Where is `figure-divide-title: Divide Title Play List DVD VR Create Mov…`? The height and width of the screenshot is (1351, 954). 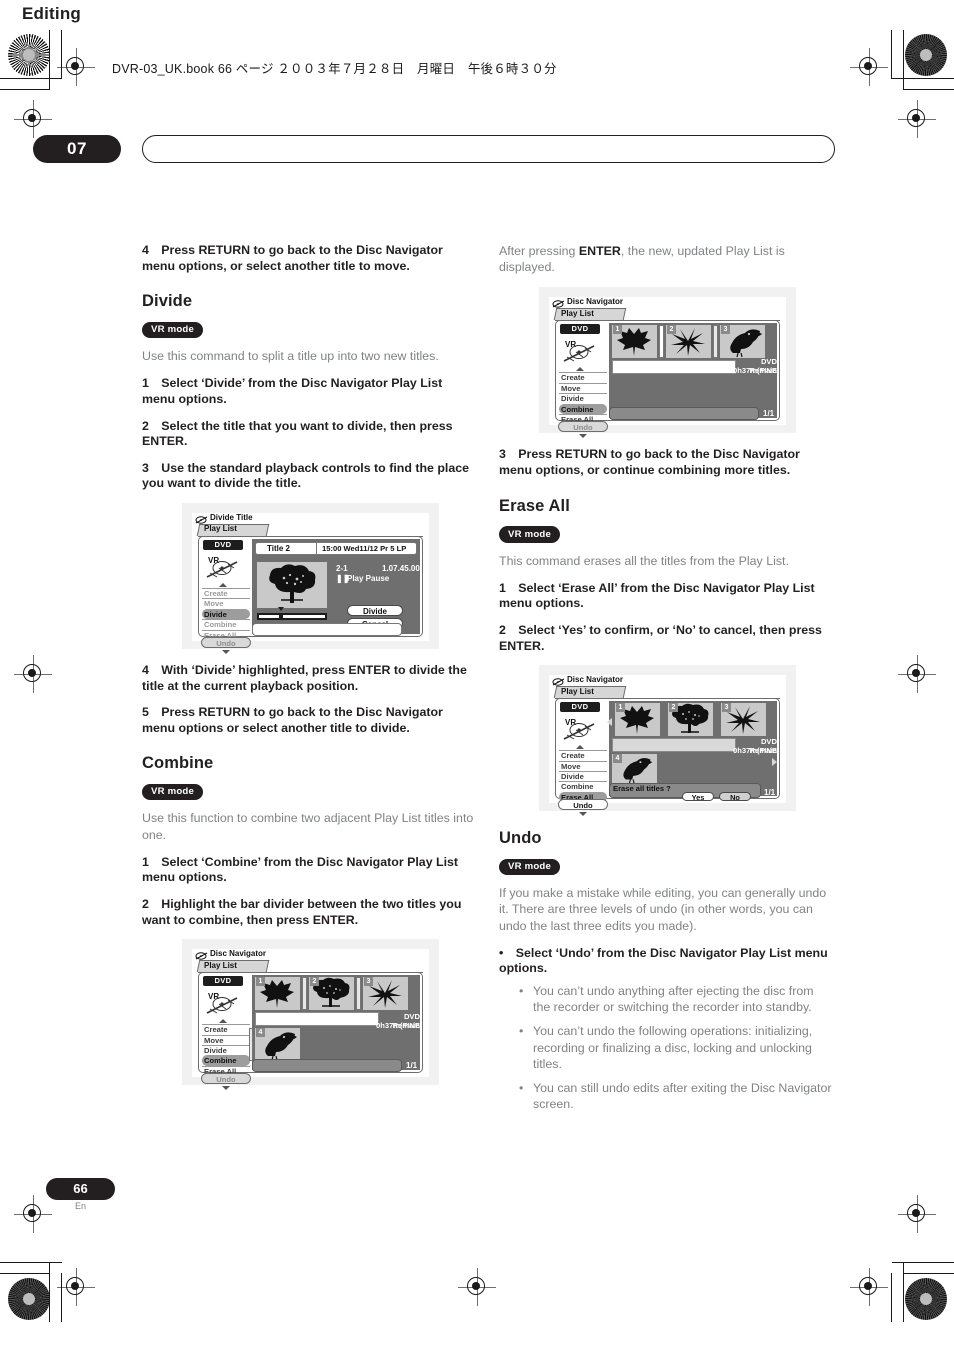 figure-divide-title: Divide Title Play List DVD VR Create Mov… is located at coordinates (310, 578).